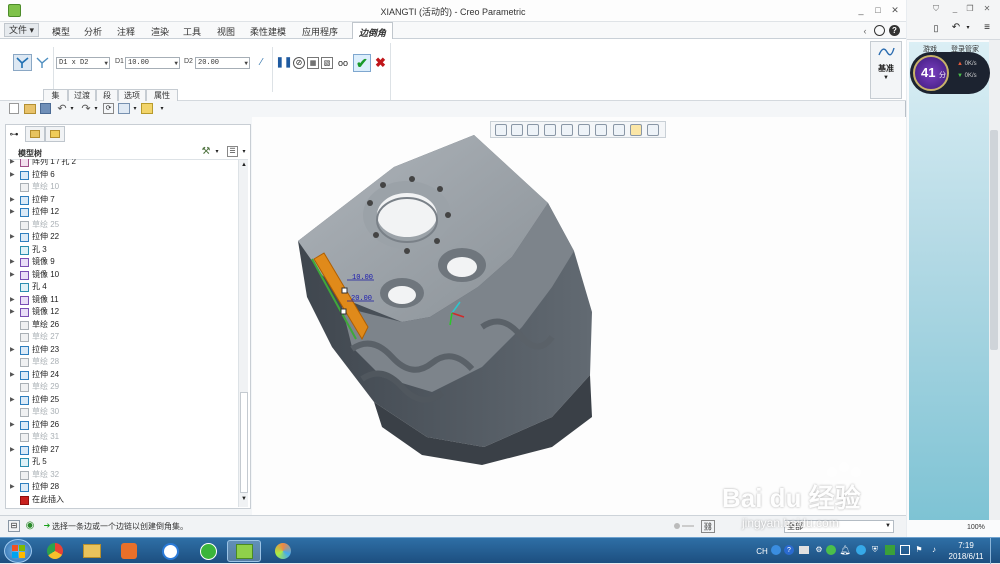  I want to click on tab-analysis: 分析, so click(93, 31).